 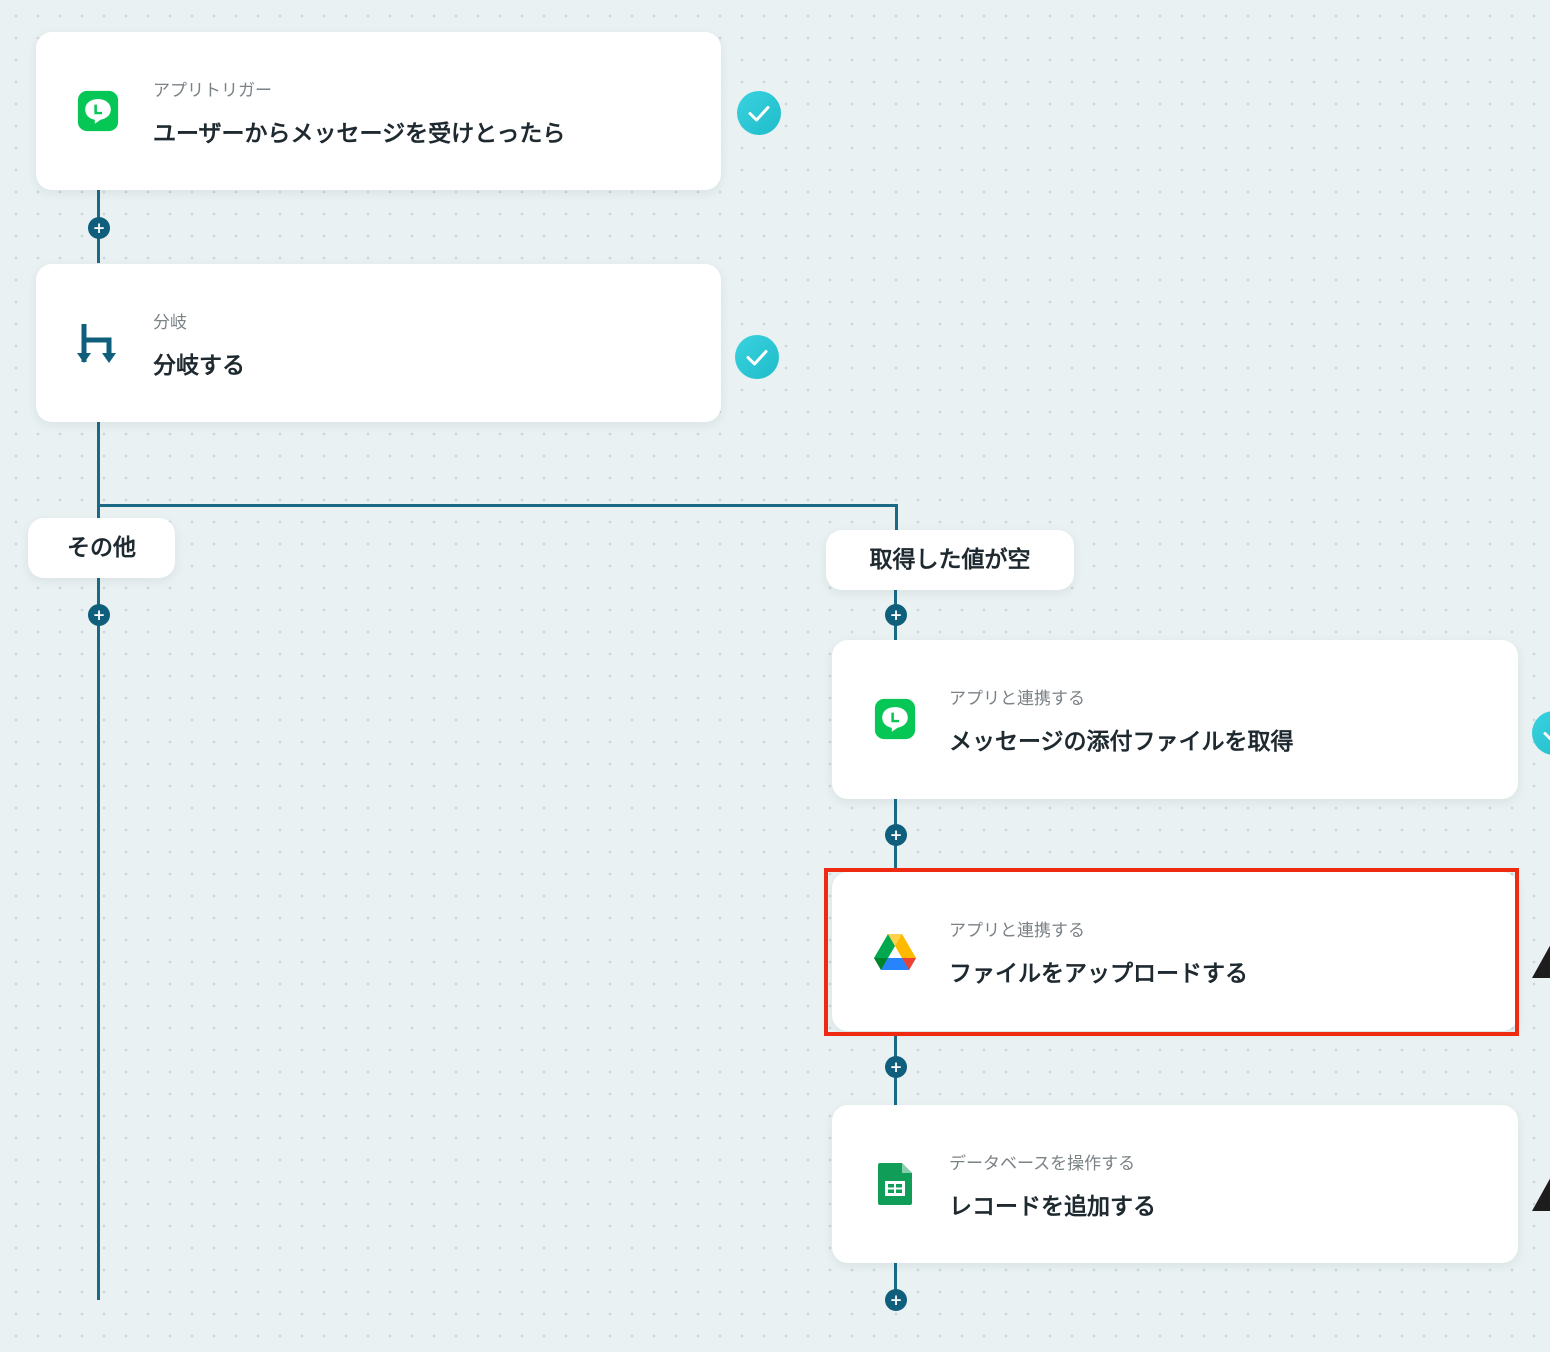 I want to click on branch-title: 分岐する, so click(x=199, y=366).